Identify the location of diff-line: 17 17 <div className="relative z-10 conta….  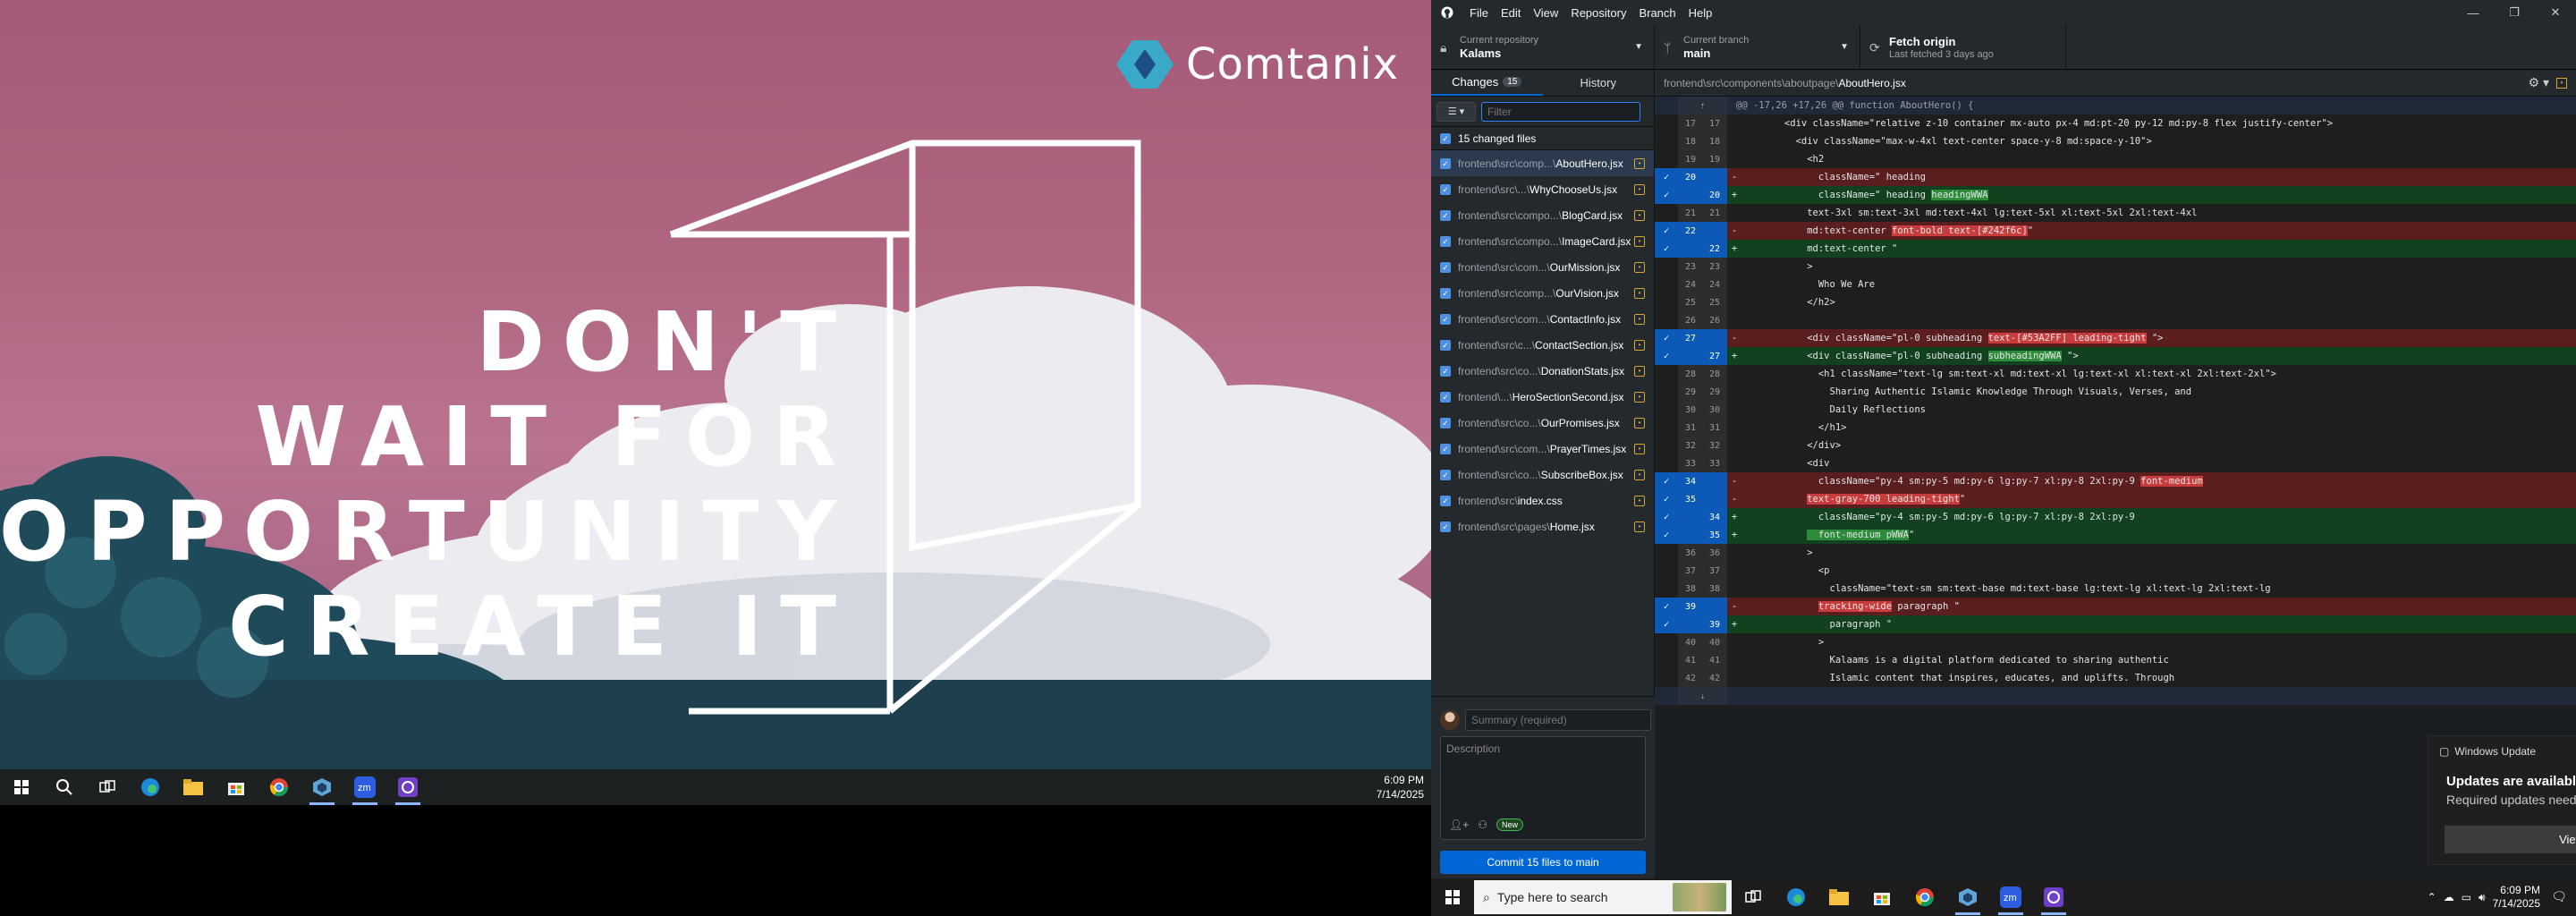
(2115, 123).